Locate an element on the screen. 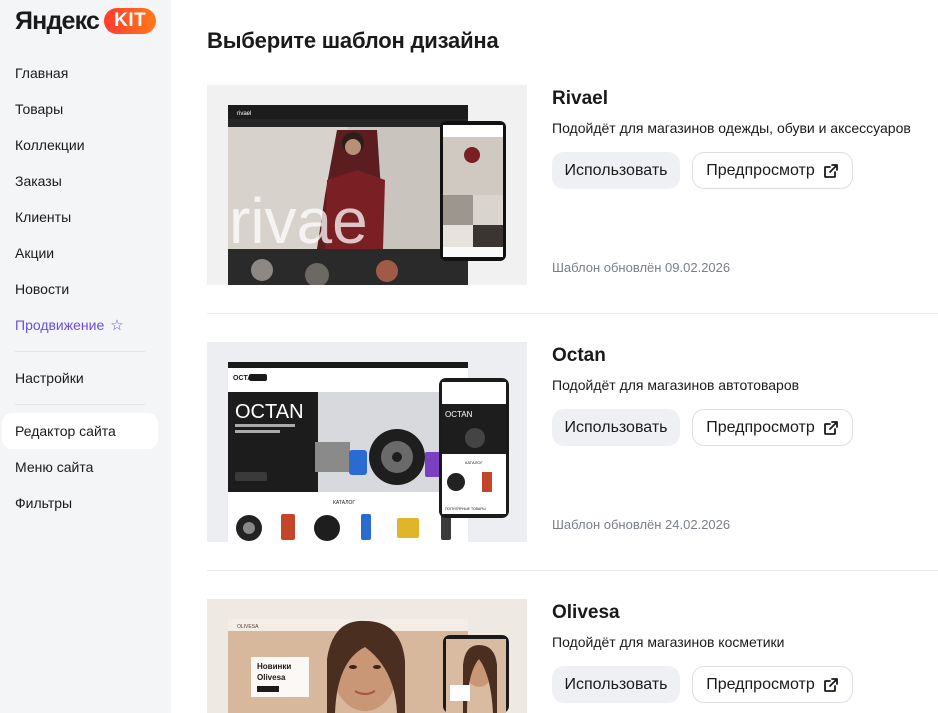 The image size is (938, 713). sidebar-item-label: Меню сайта is located at coordinates (54, 467).